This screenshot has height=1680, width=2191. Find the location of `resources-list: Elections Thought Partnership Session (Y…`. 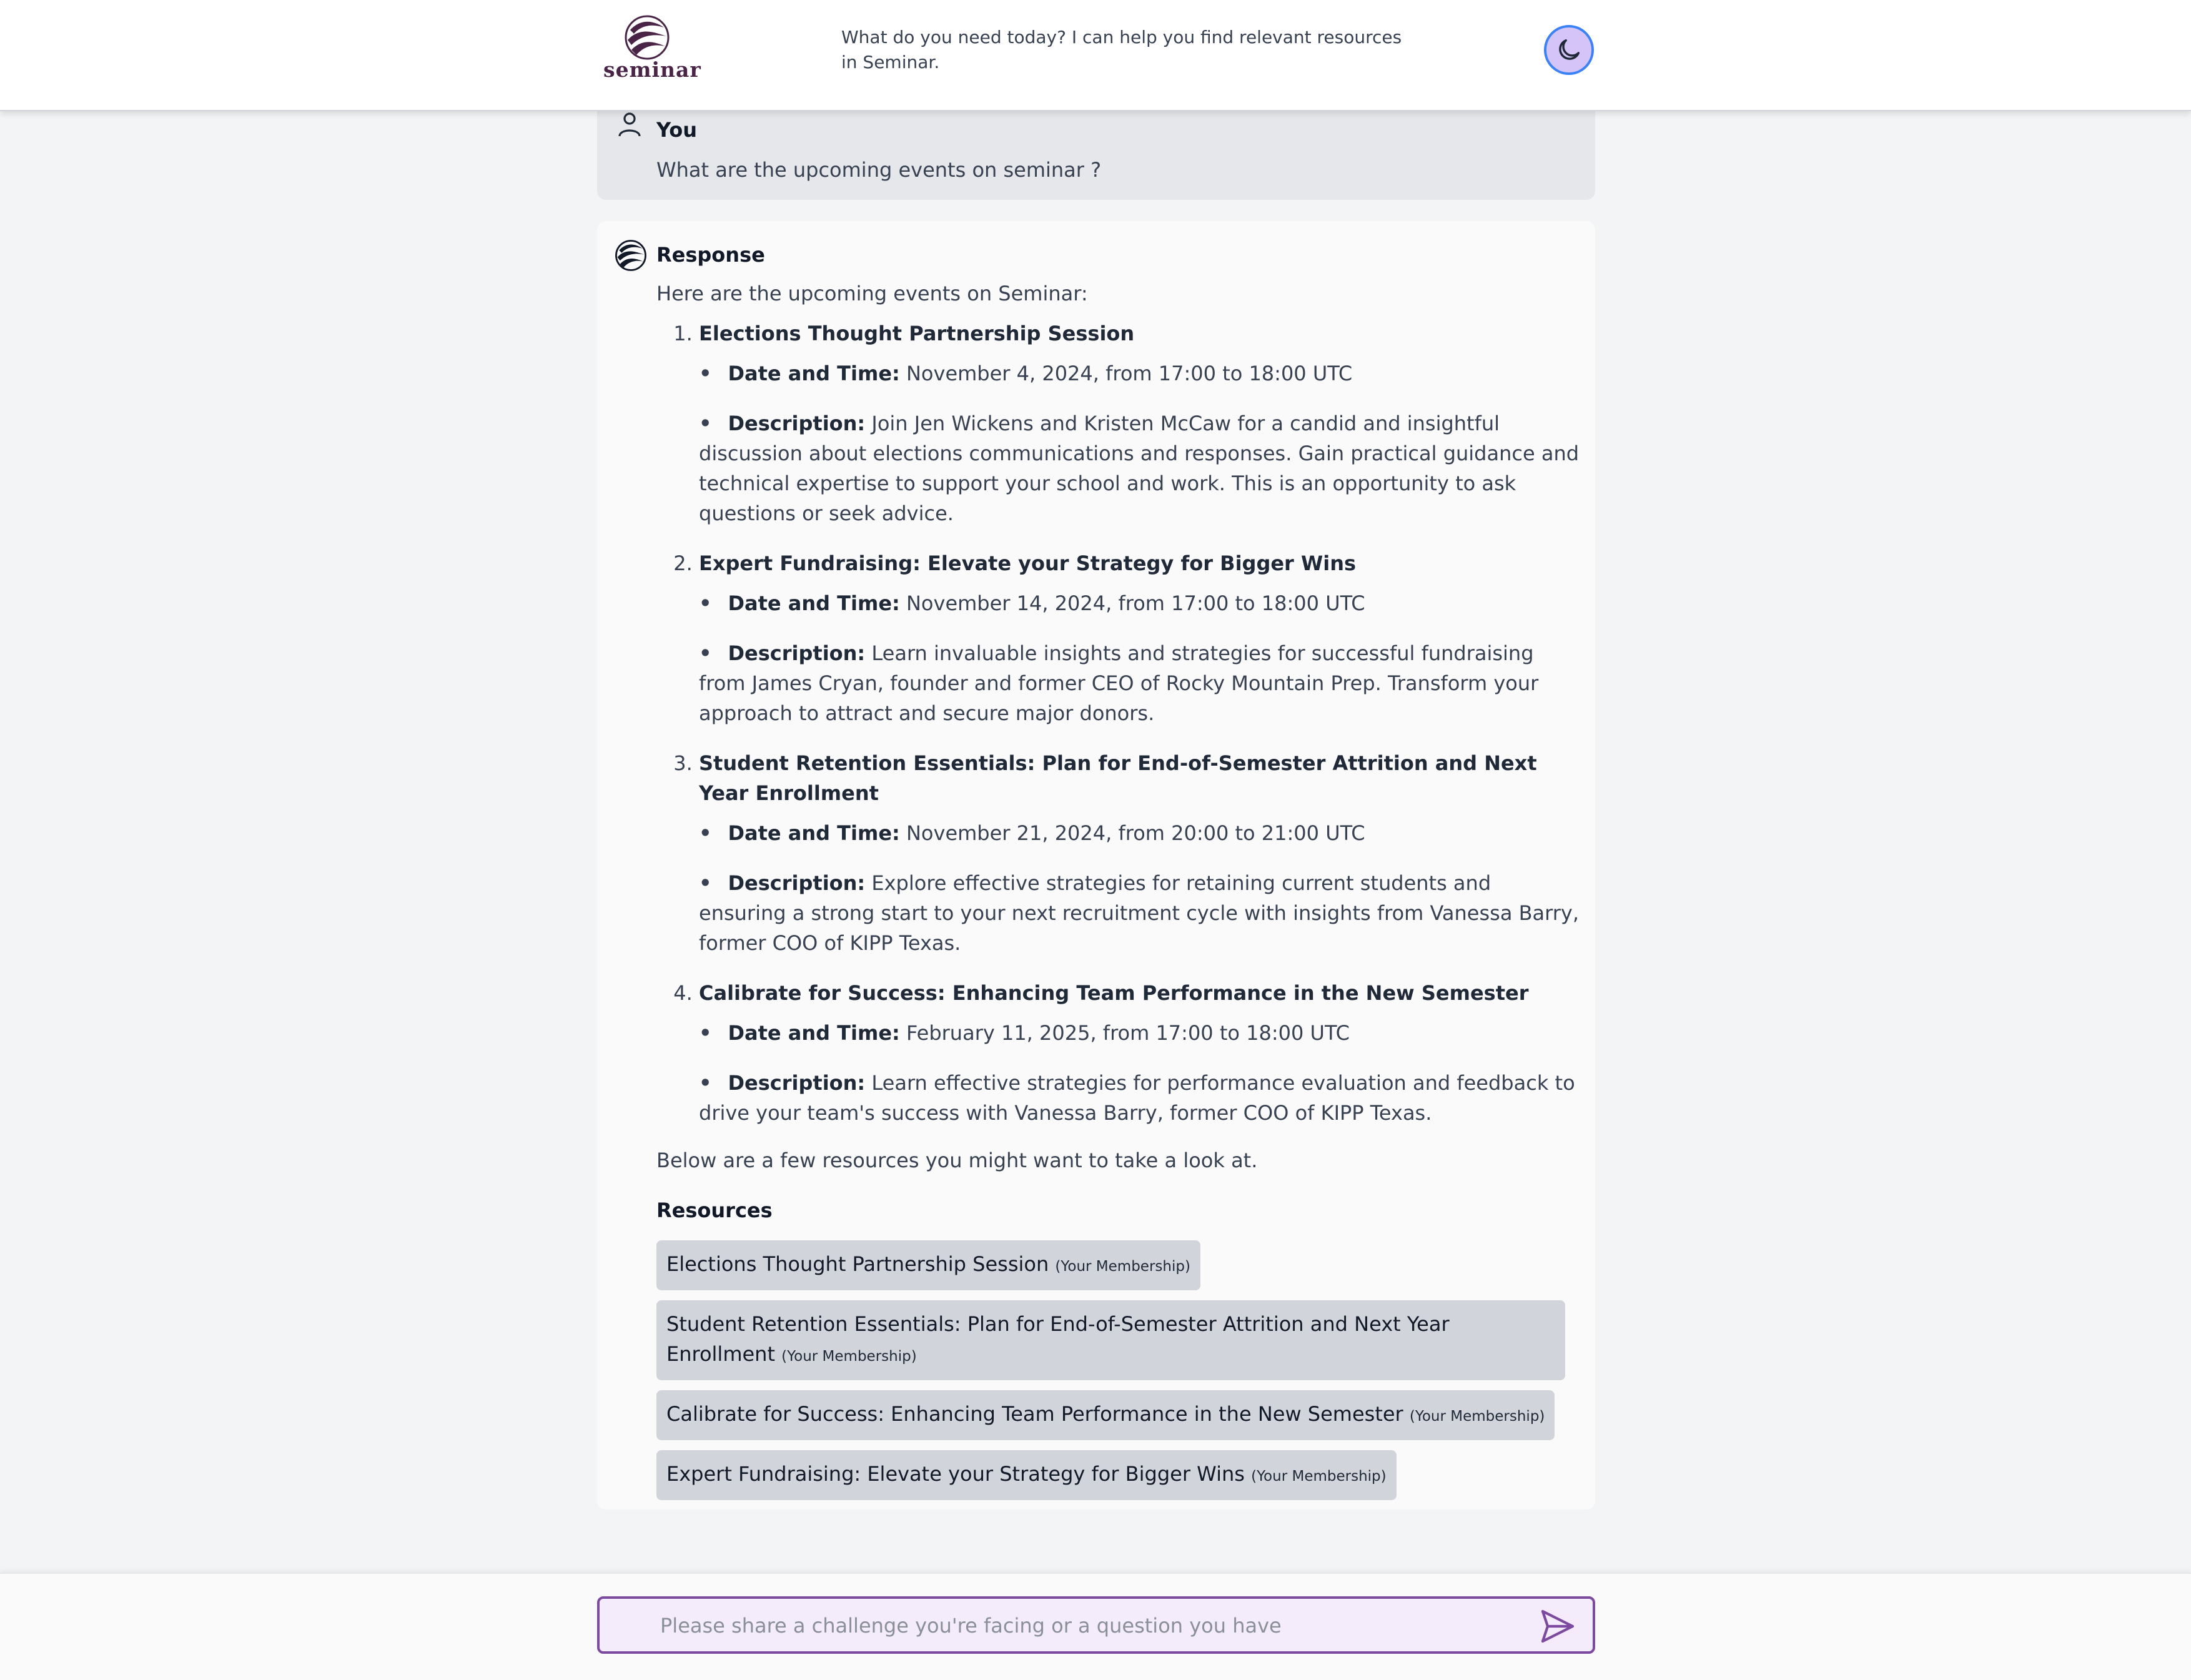

resources-list: Elections Thought Partnership Session (Y… is located at coordinates (1112, 1375).